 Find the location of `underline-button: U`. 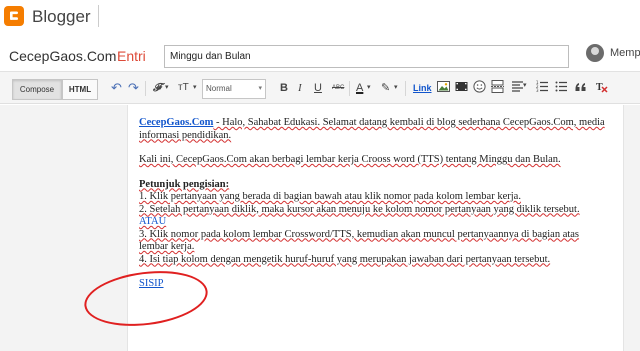

underline-button: U is located at coordinates (318, 88).